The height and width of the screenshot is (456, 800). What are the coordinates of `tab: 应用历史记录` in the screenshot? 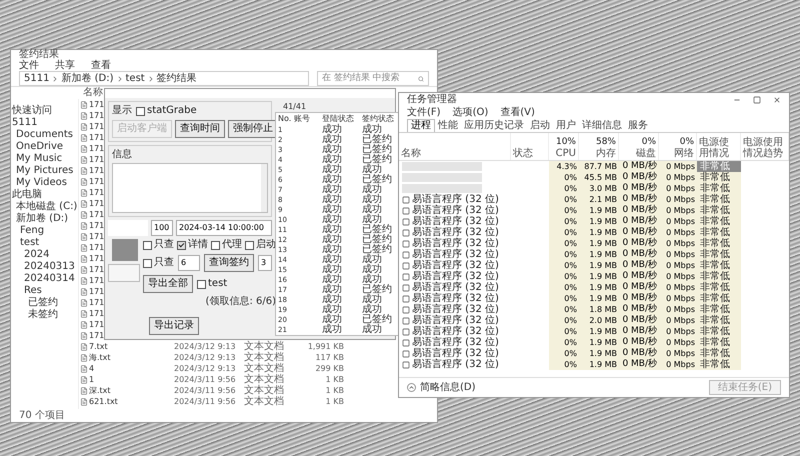 It's located at (494, 126).